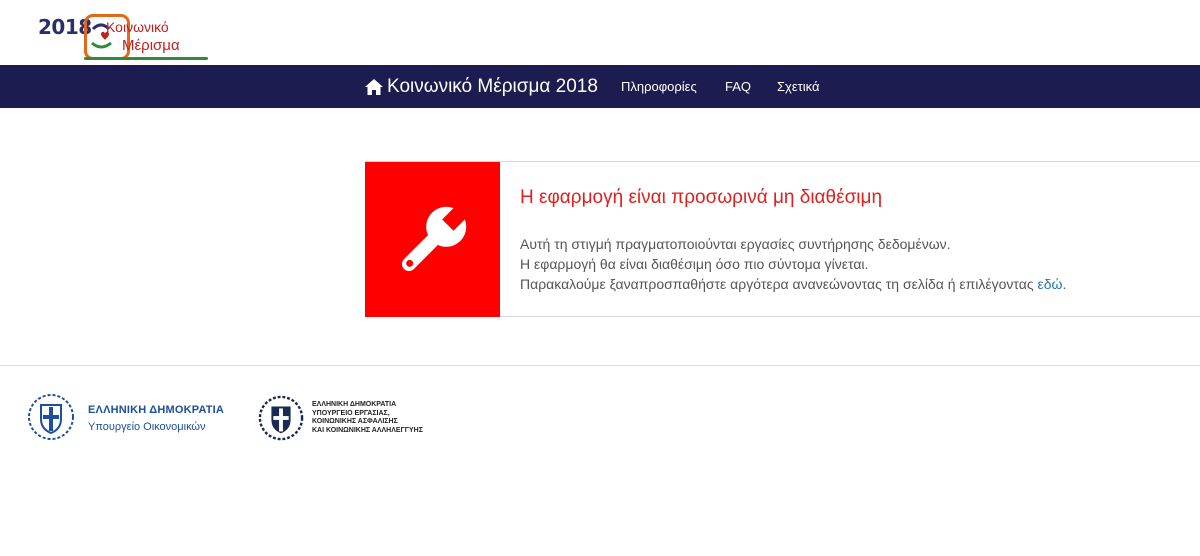 The image size is (1200, 556). I want to click on nav-home-link: Κοινωνικό Μέρισμα 2018, so click(481, 86).